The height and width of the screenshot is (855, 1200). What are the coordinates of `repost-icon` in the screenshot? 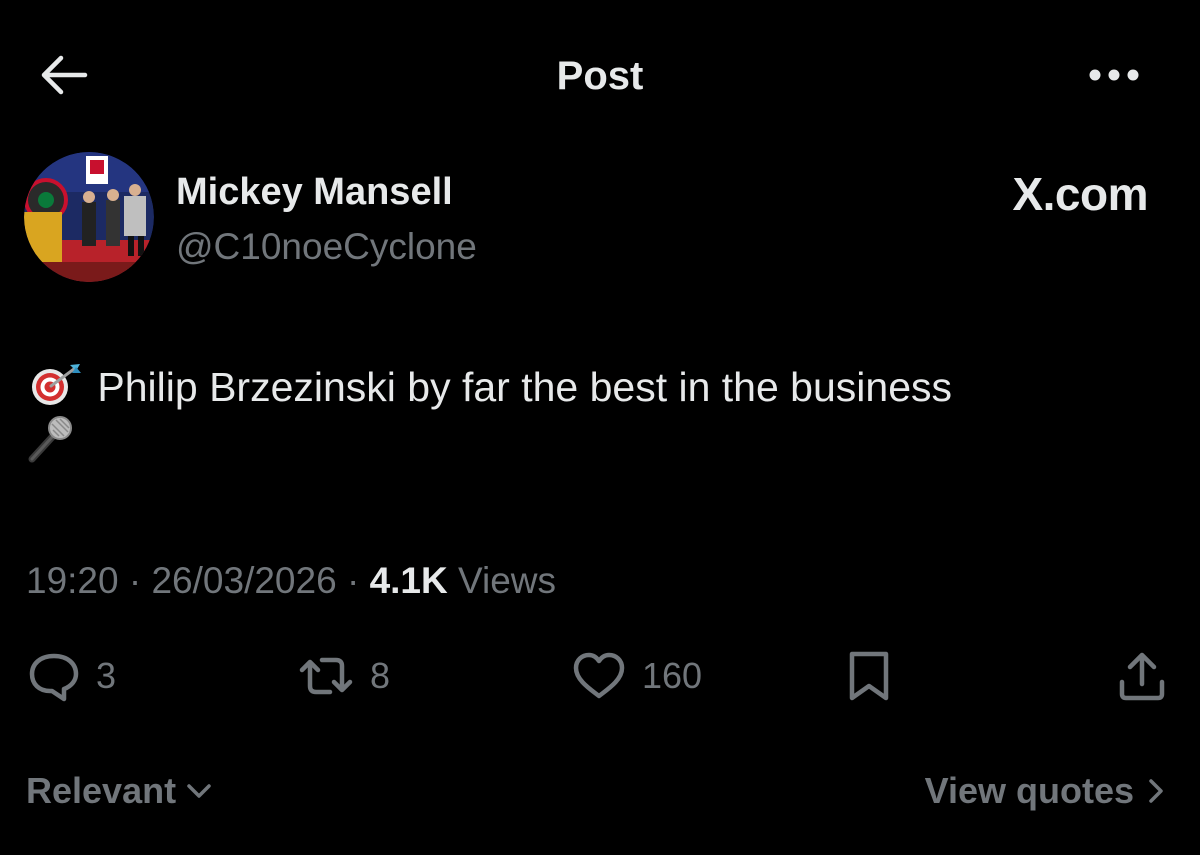 It's located at (326, 676).